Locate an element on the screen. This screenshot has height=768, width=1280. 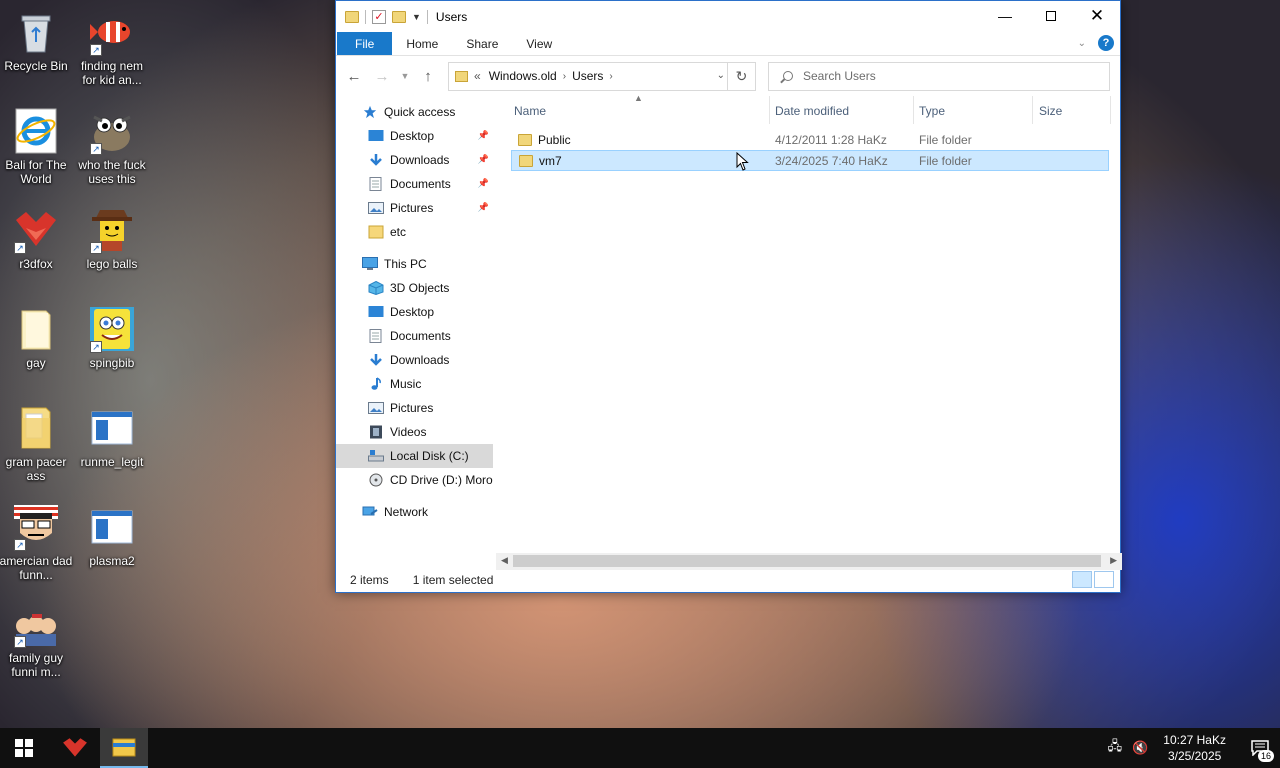
nav-pc-documents: Documents is located at coordinates (414, 336).